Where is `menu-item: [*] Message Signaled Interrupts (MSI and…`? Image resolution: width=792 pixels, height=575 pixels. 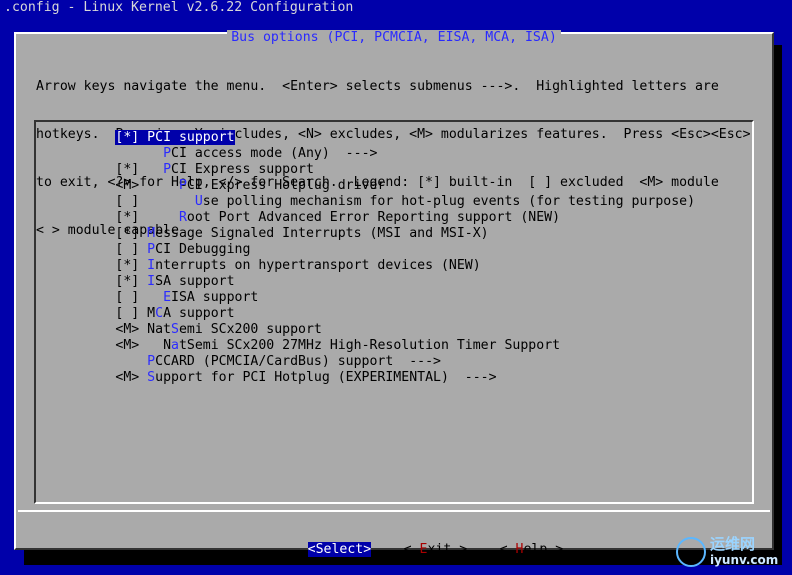
menu-item: [*] Message Signaled Interrupts (MSI and… is located at coordinates (365, 234).